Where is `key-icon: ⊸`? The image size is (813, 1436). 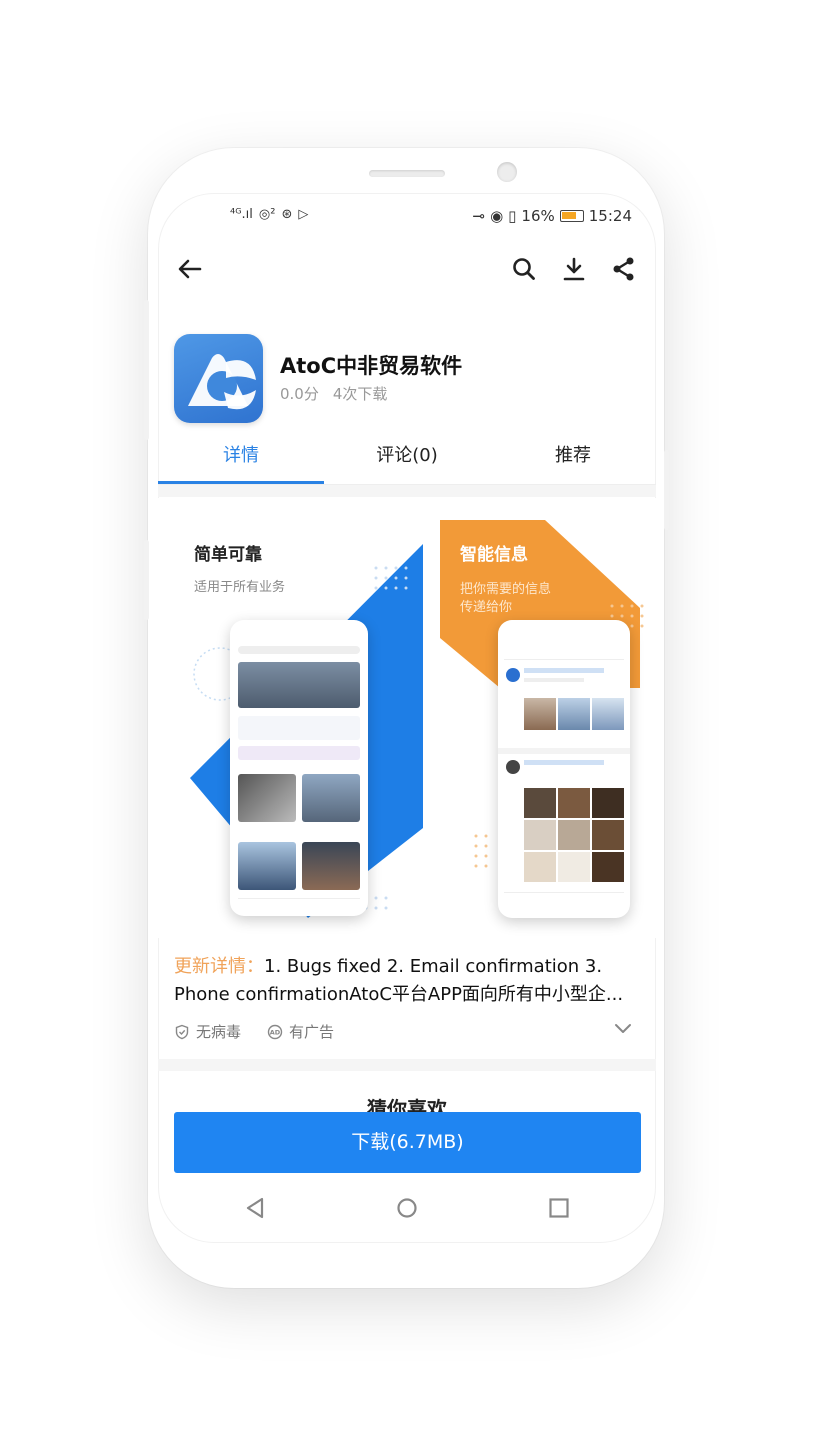
key-icon: ⊸ is located at coordinates (479, 216).